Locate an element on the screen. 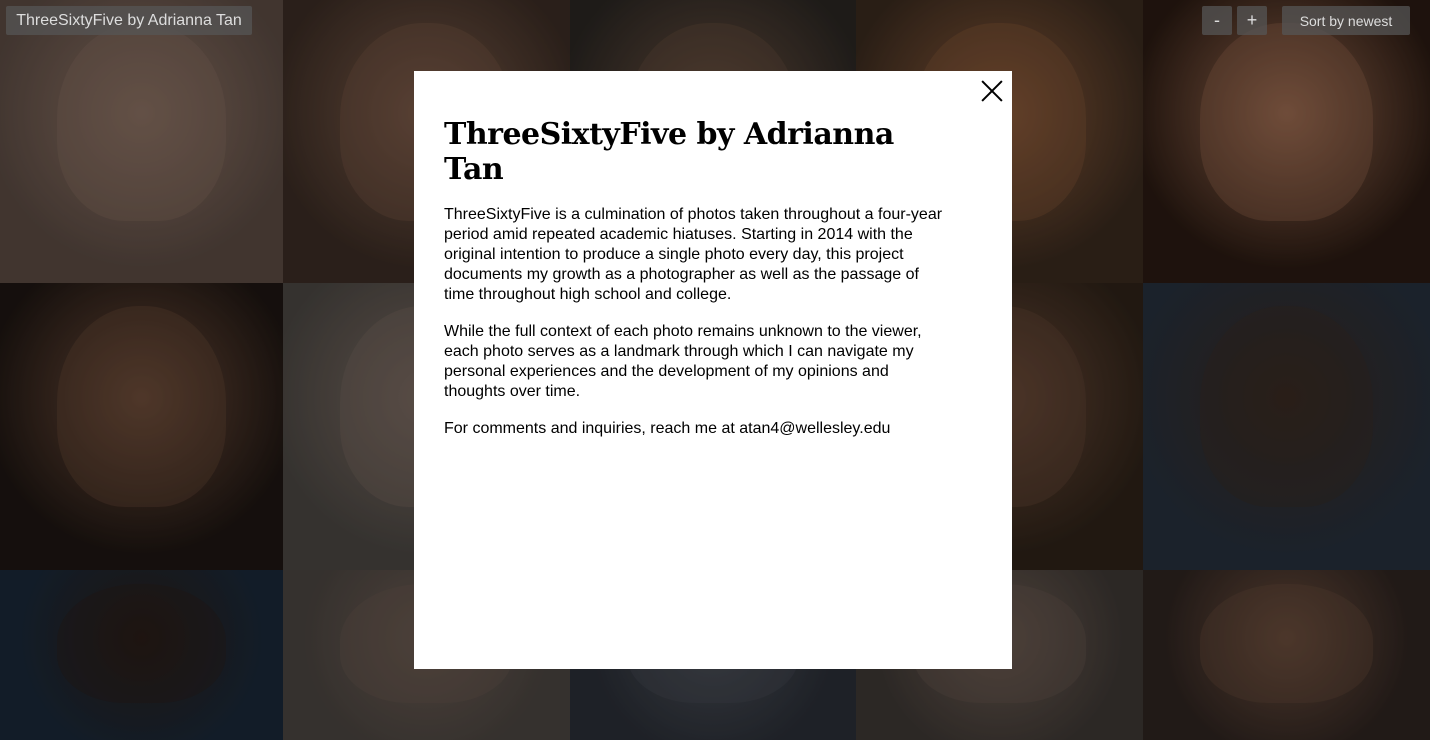 This screenshot has height=740, width=1430. zoom-in-button: + is located at coordinates (1252, 20).